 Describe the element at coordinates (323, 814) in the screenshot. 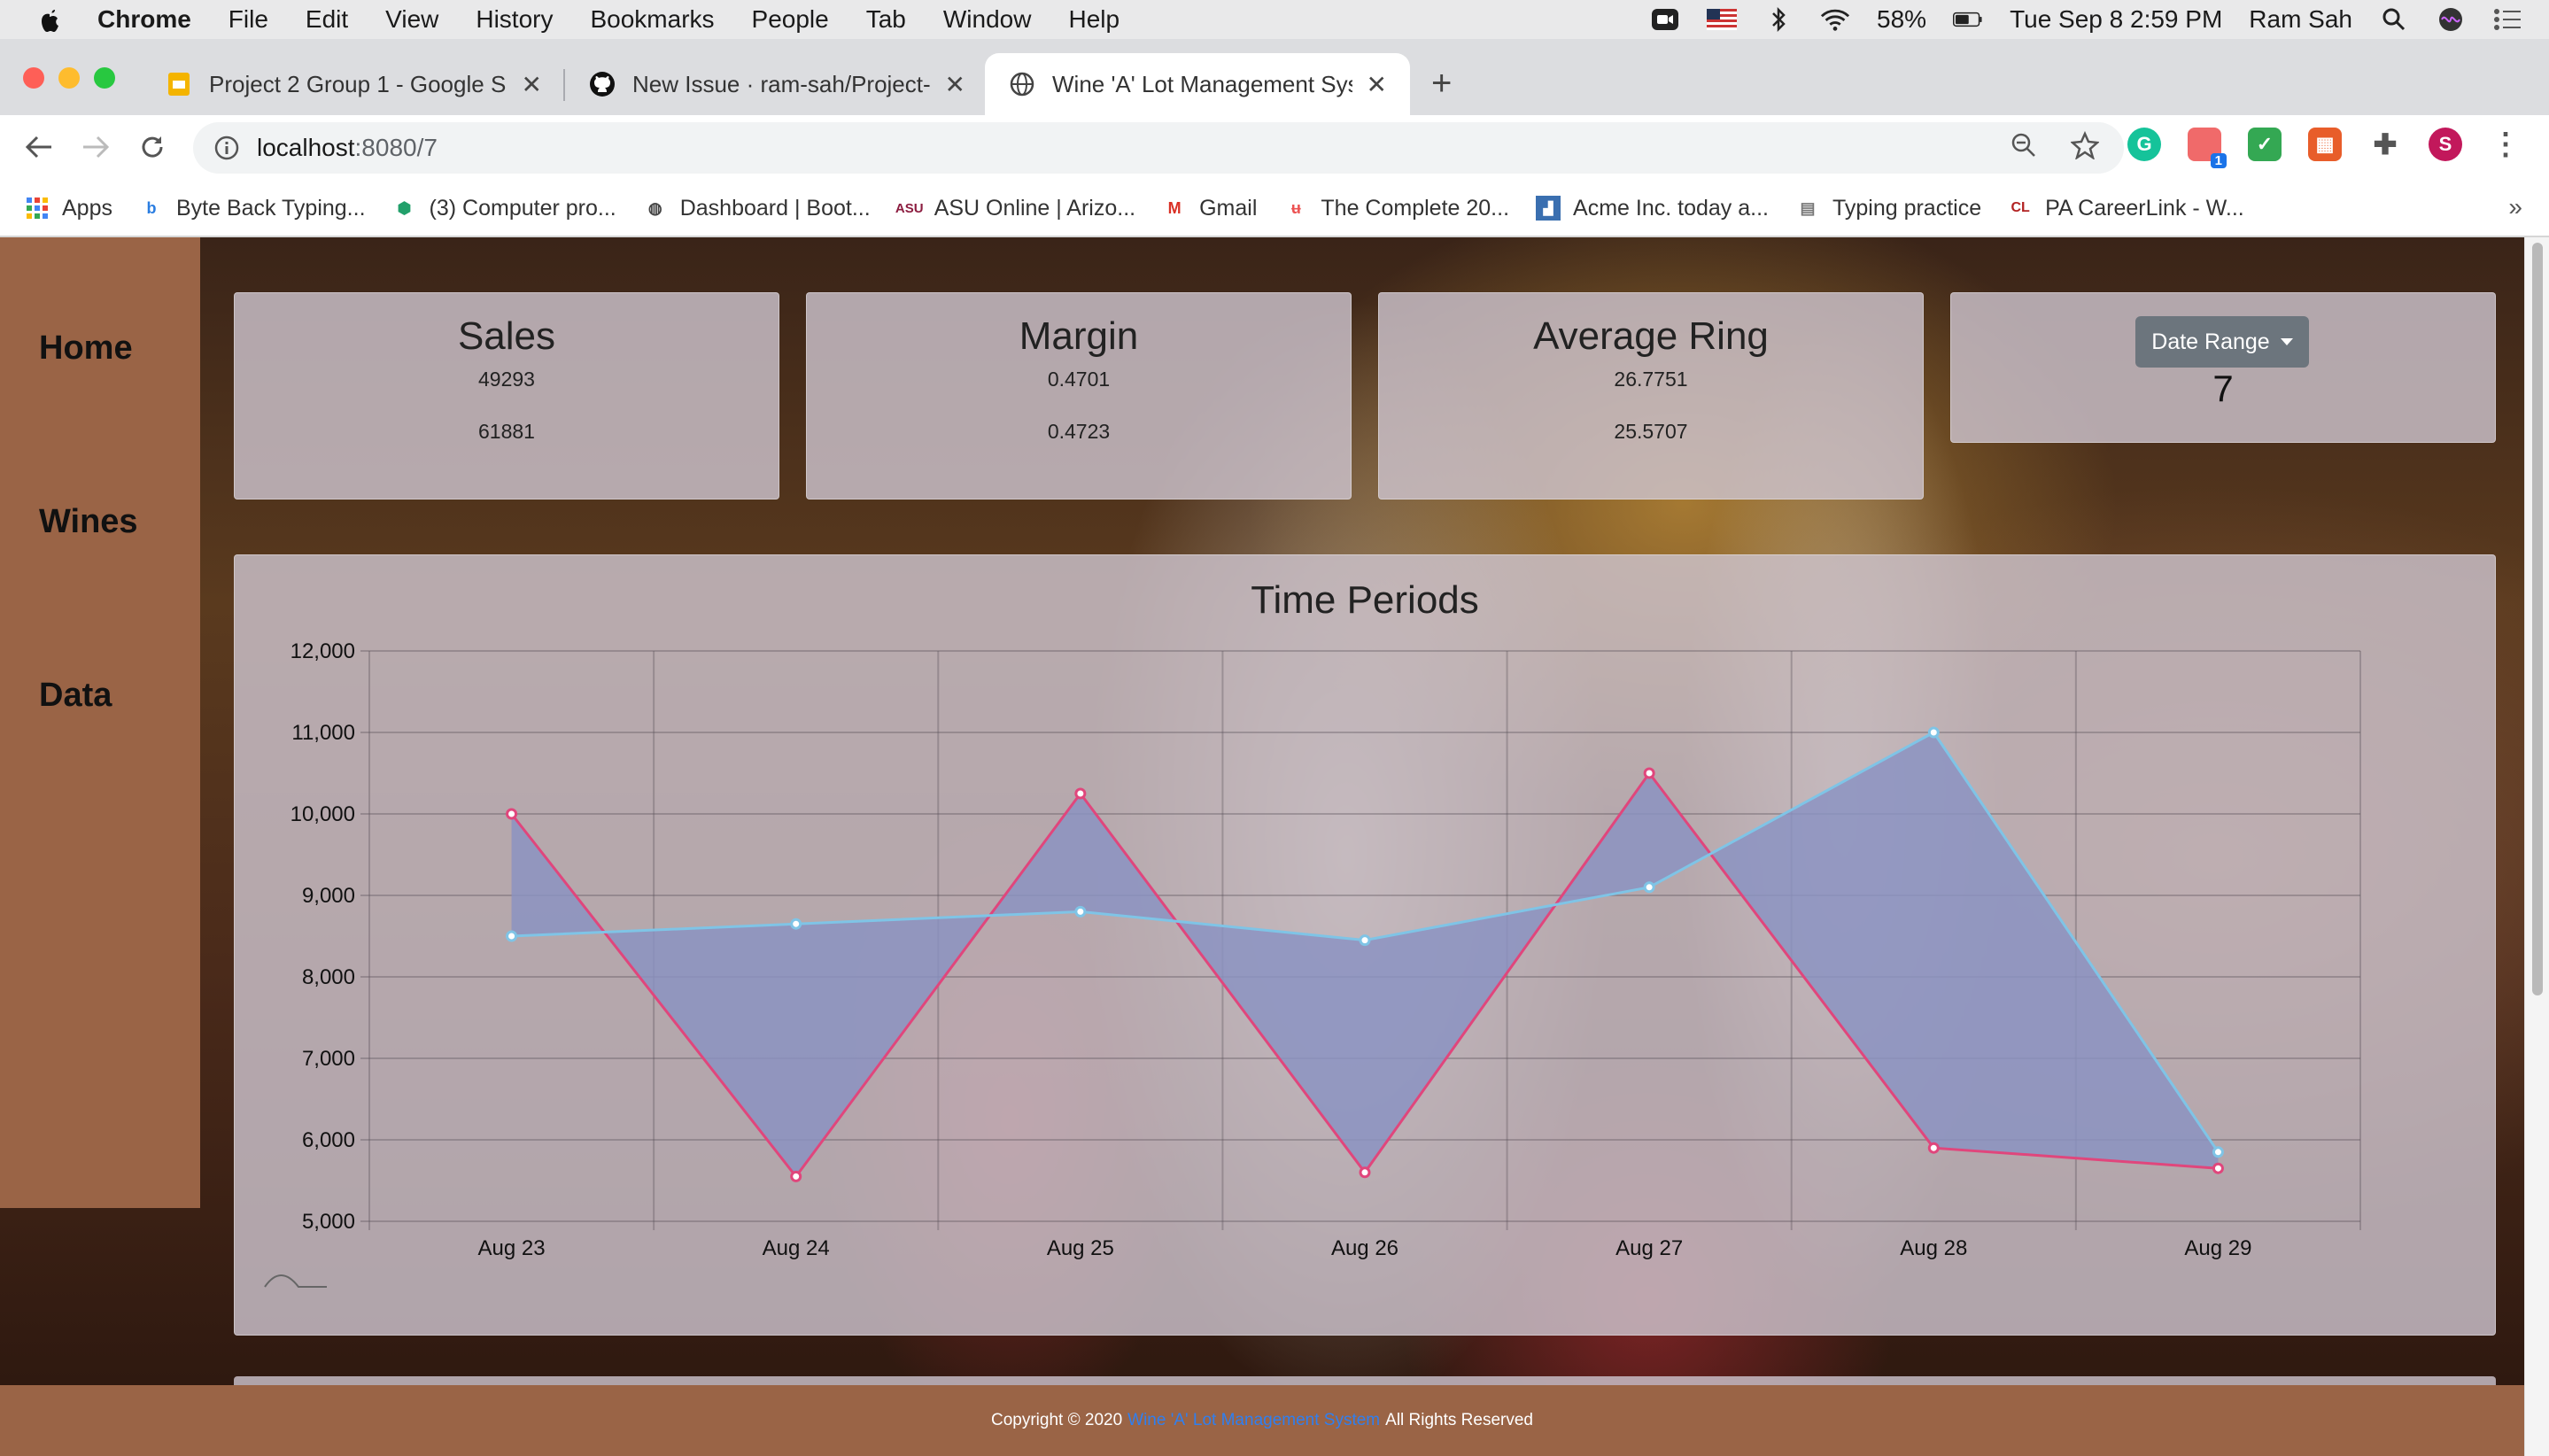

I see `y-tick-label: 10,000` at that location.